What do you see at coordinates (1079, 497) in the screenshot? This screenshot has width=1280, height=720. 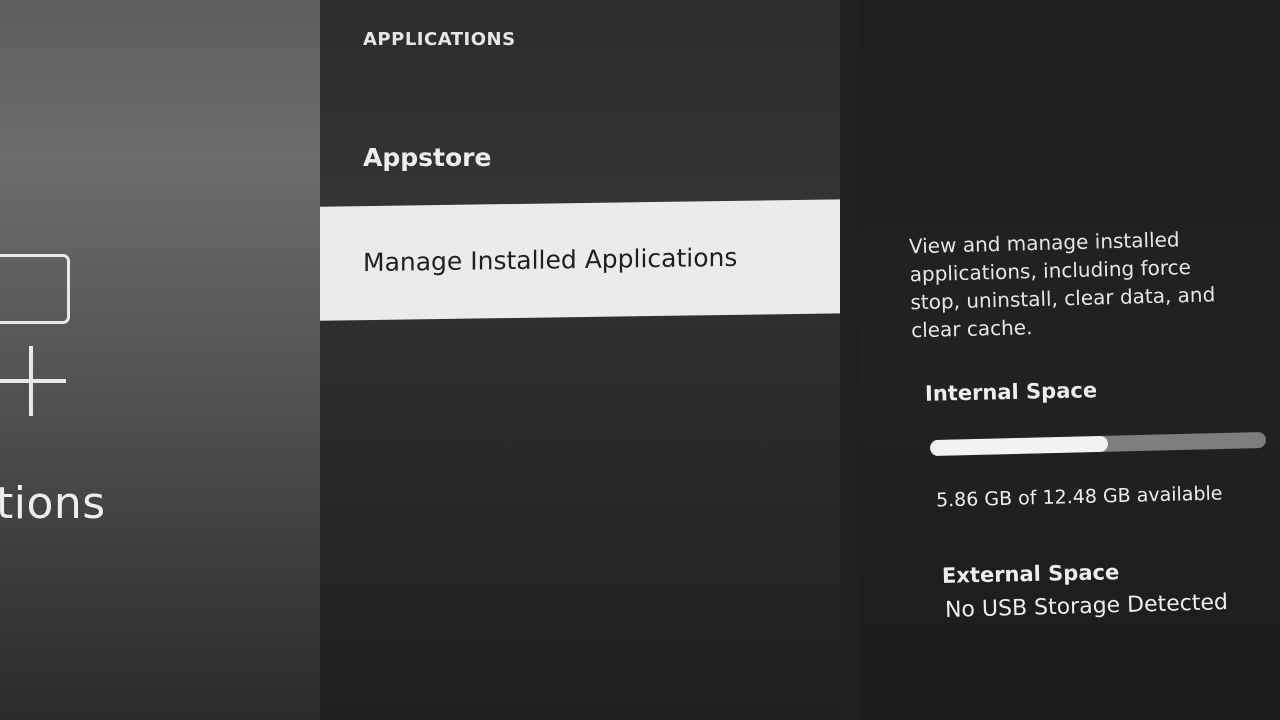 I see `internal-storage-text: 5.86 GB of 12.48 GB available` at bounding box center [1079, 497].